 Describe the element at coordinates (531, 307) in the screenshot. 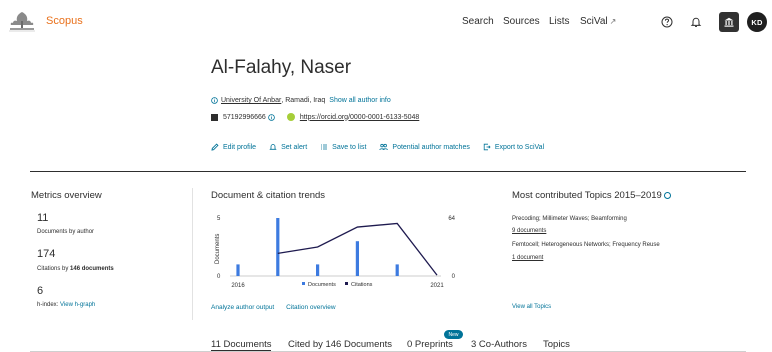

I see `view-all-topics-link: View all Topics` at that location.